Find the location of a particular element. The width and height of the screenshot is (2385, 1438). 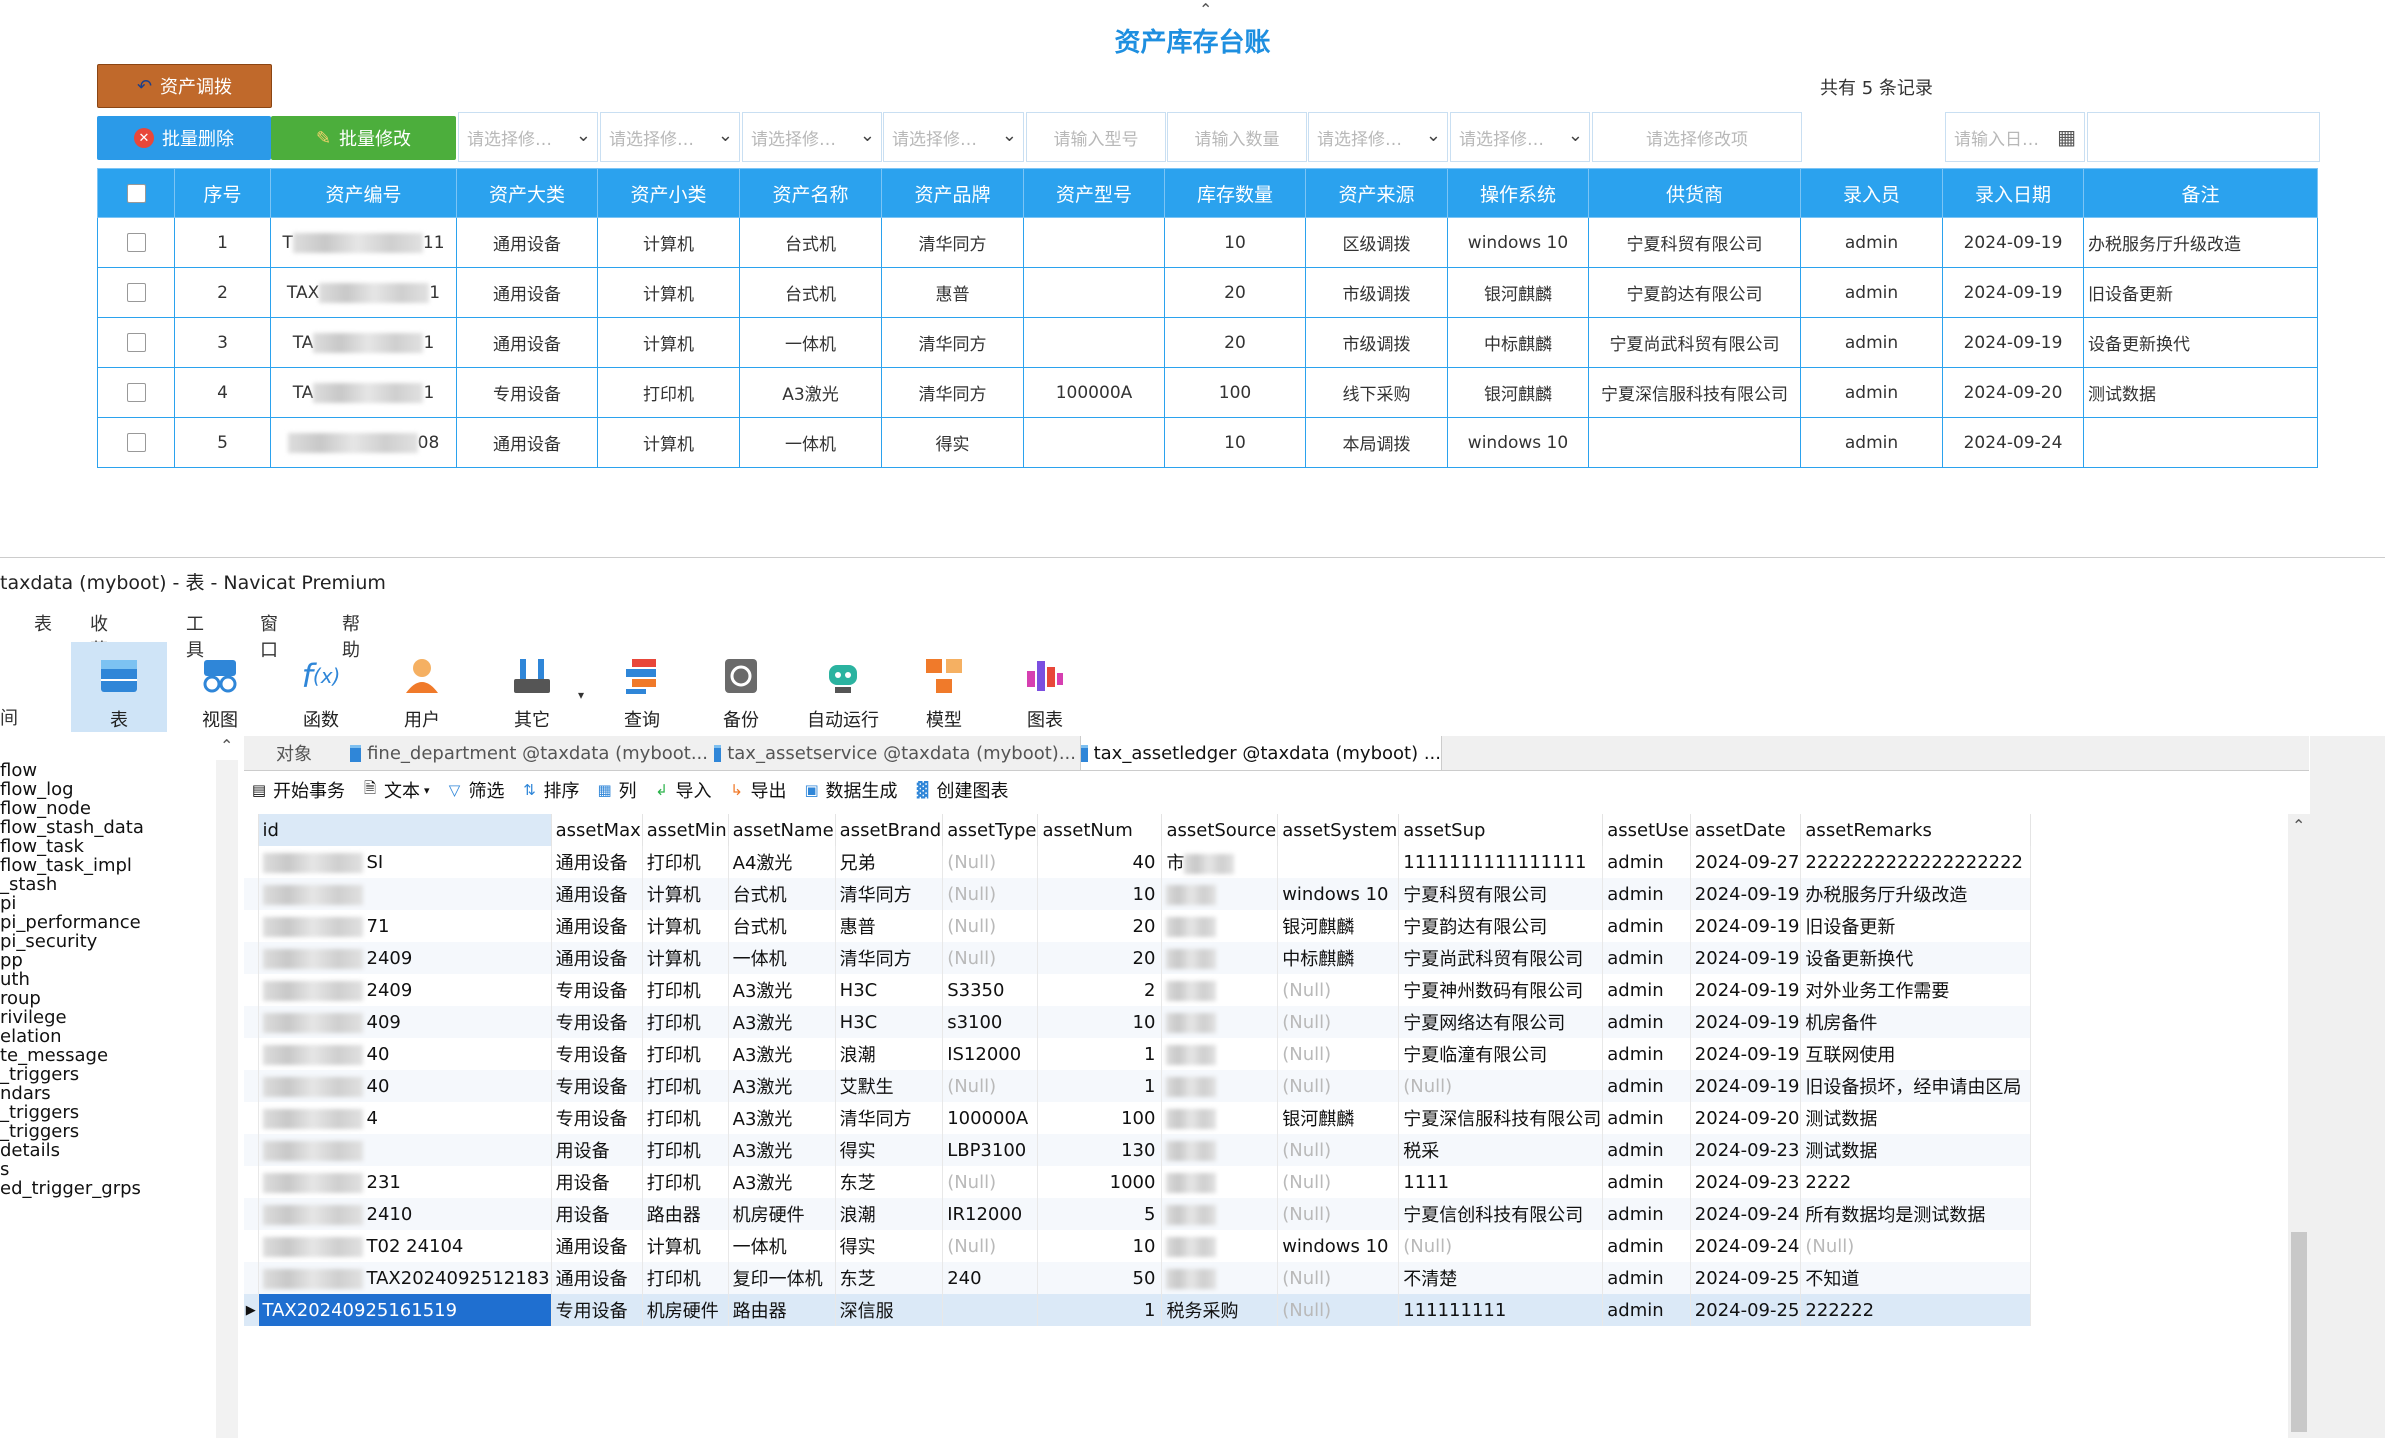

filter-source-select: 请选择修… ⌄ is located at coordinates (1378, 137).